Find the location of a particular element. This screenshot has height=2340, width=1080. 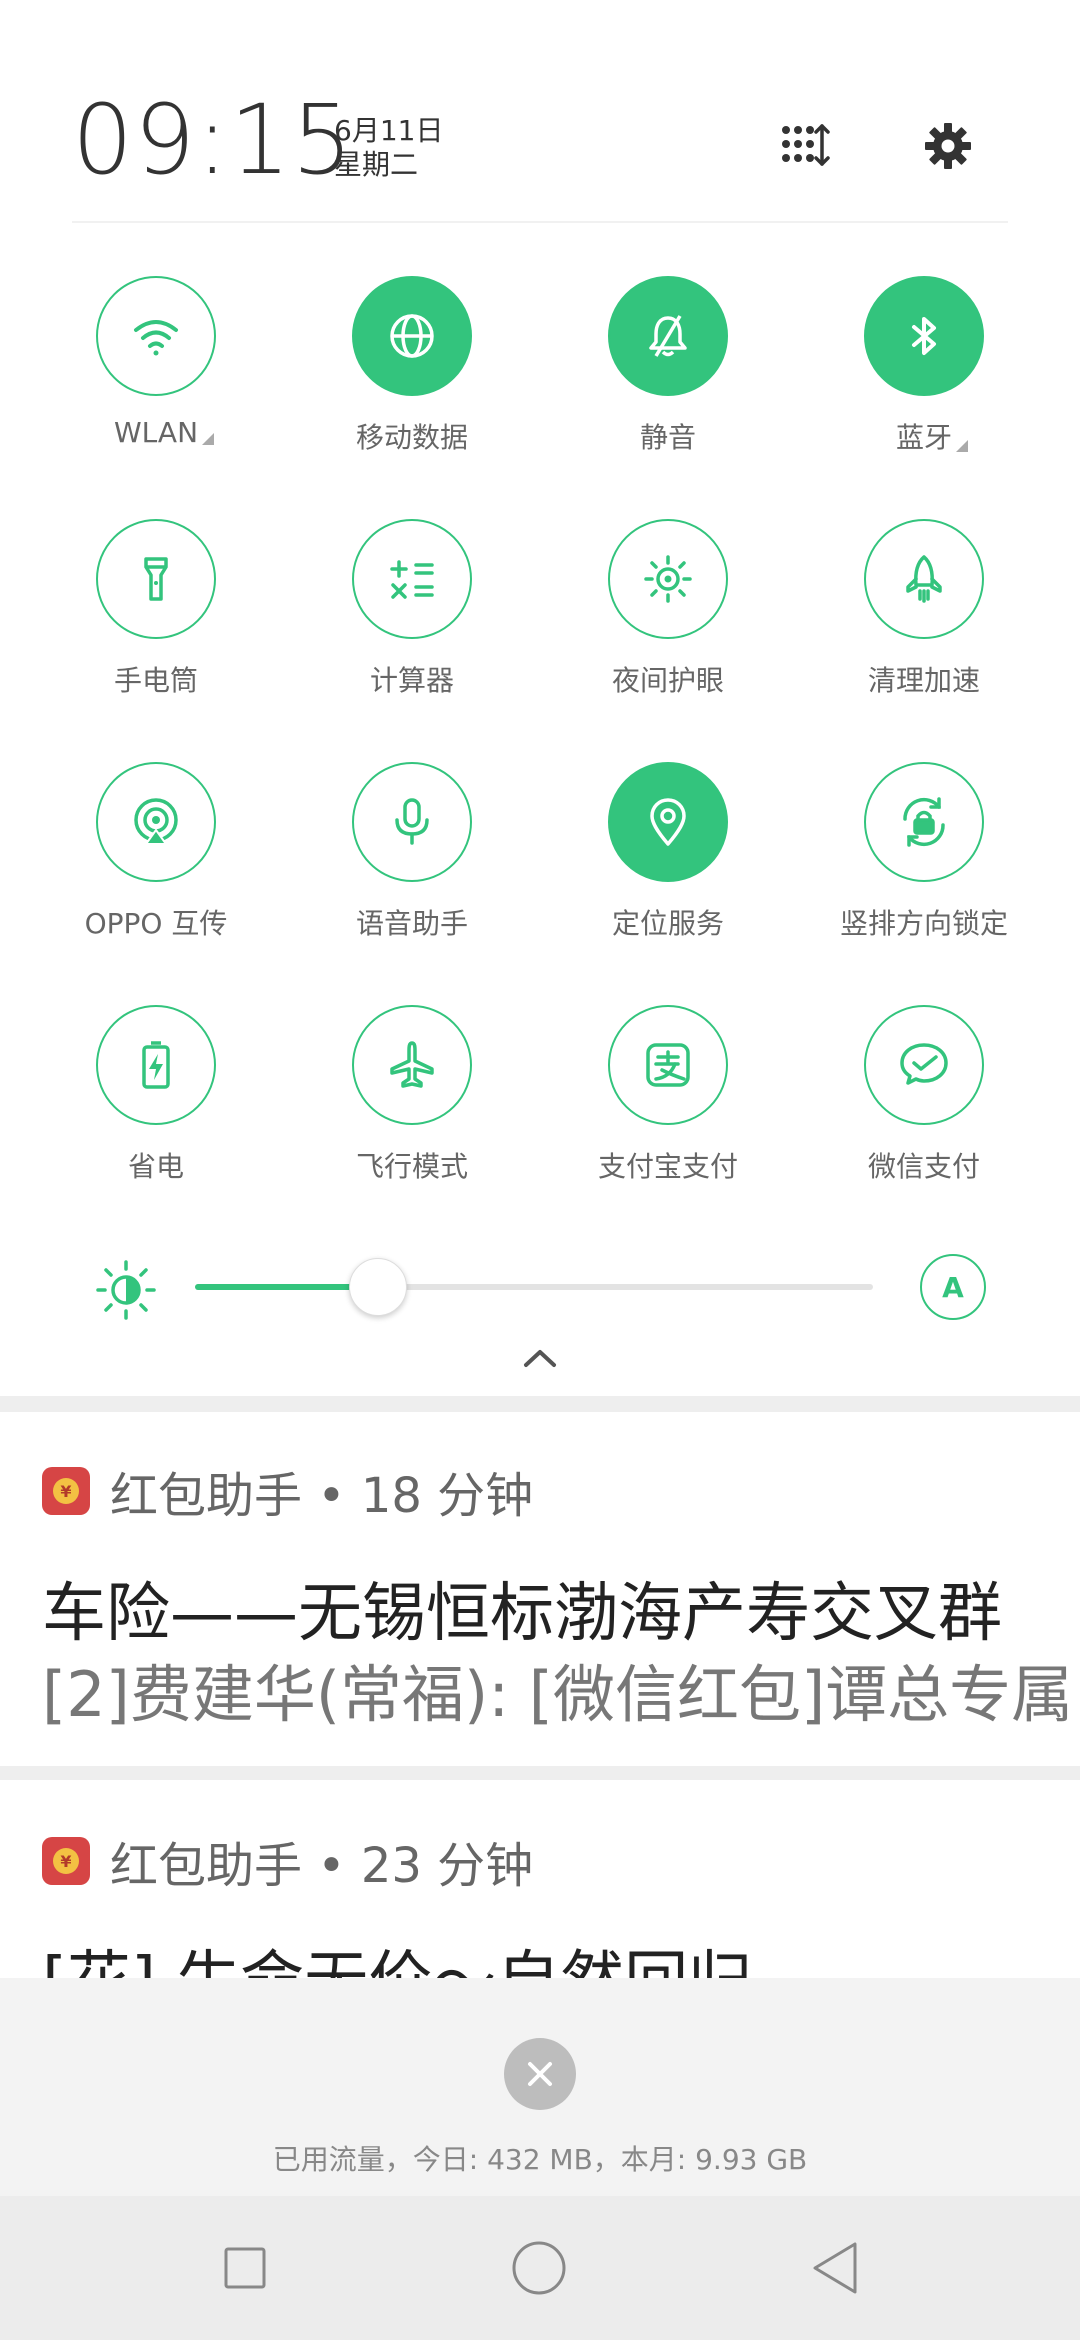

gear-icon is located at coordinates (948, 146).